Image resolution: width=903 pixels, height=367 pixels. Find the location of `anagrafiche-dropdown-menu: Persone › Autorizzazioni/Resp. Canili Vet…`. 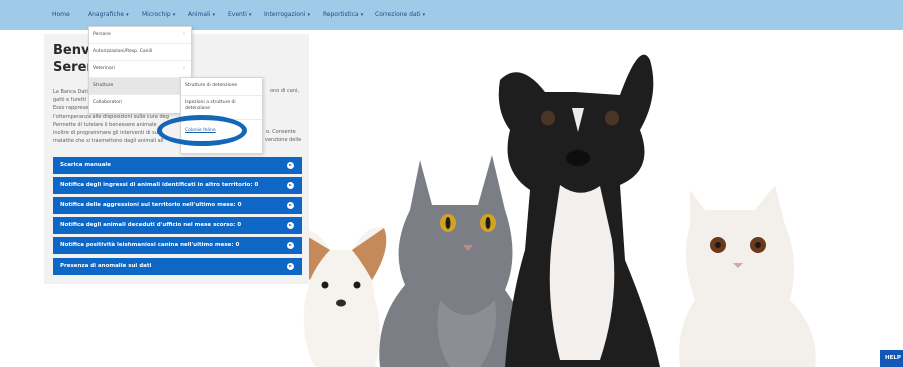

anagrafiche-dropdown-menu: Persone › Autorizzazioni/Resp. Canili Vet… is located at coordinates (140, 70).